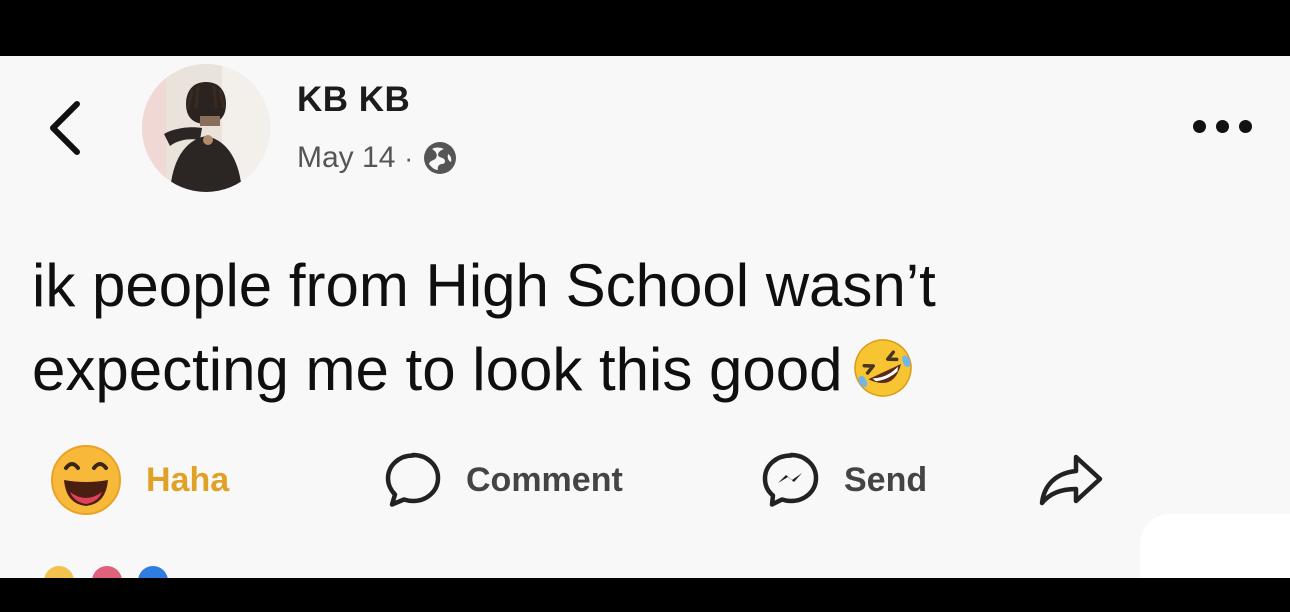  What do you see at coordinates (1215, 546) in the screenshot?
I see `overlay-corner` at bounding box center [1215, 546].